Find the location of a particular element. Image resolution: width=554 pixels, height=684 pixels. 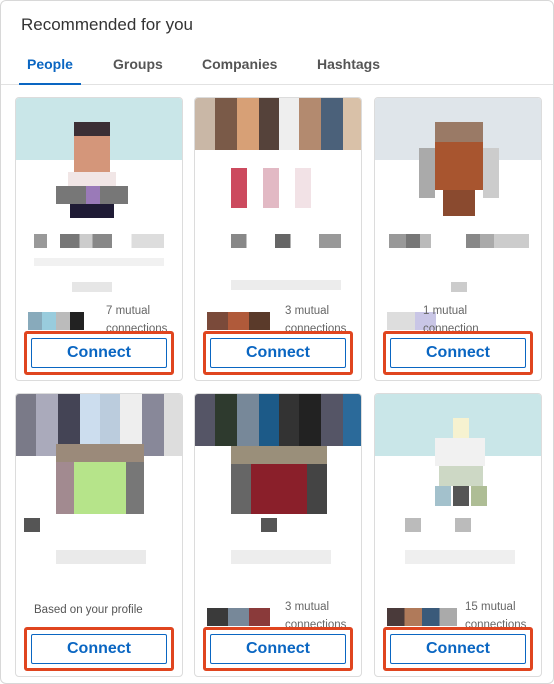

tab-hashtags: Hashtags is located at coordinates (348, 70).